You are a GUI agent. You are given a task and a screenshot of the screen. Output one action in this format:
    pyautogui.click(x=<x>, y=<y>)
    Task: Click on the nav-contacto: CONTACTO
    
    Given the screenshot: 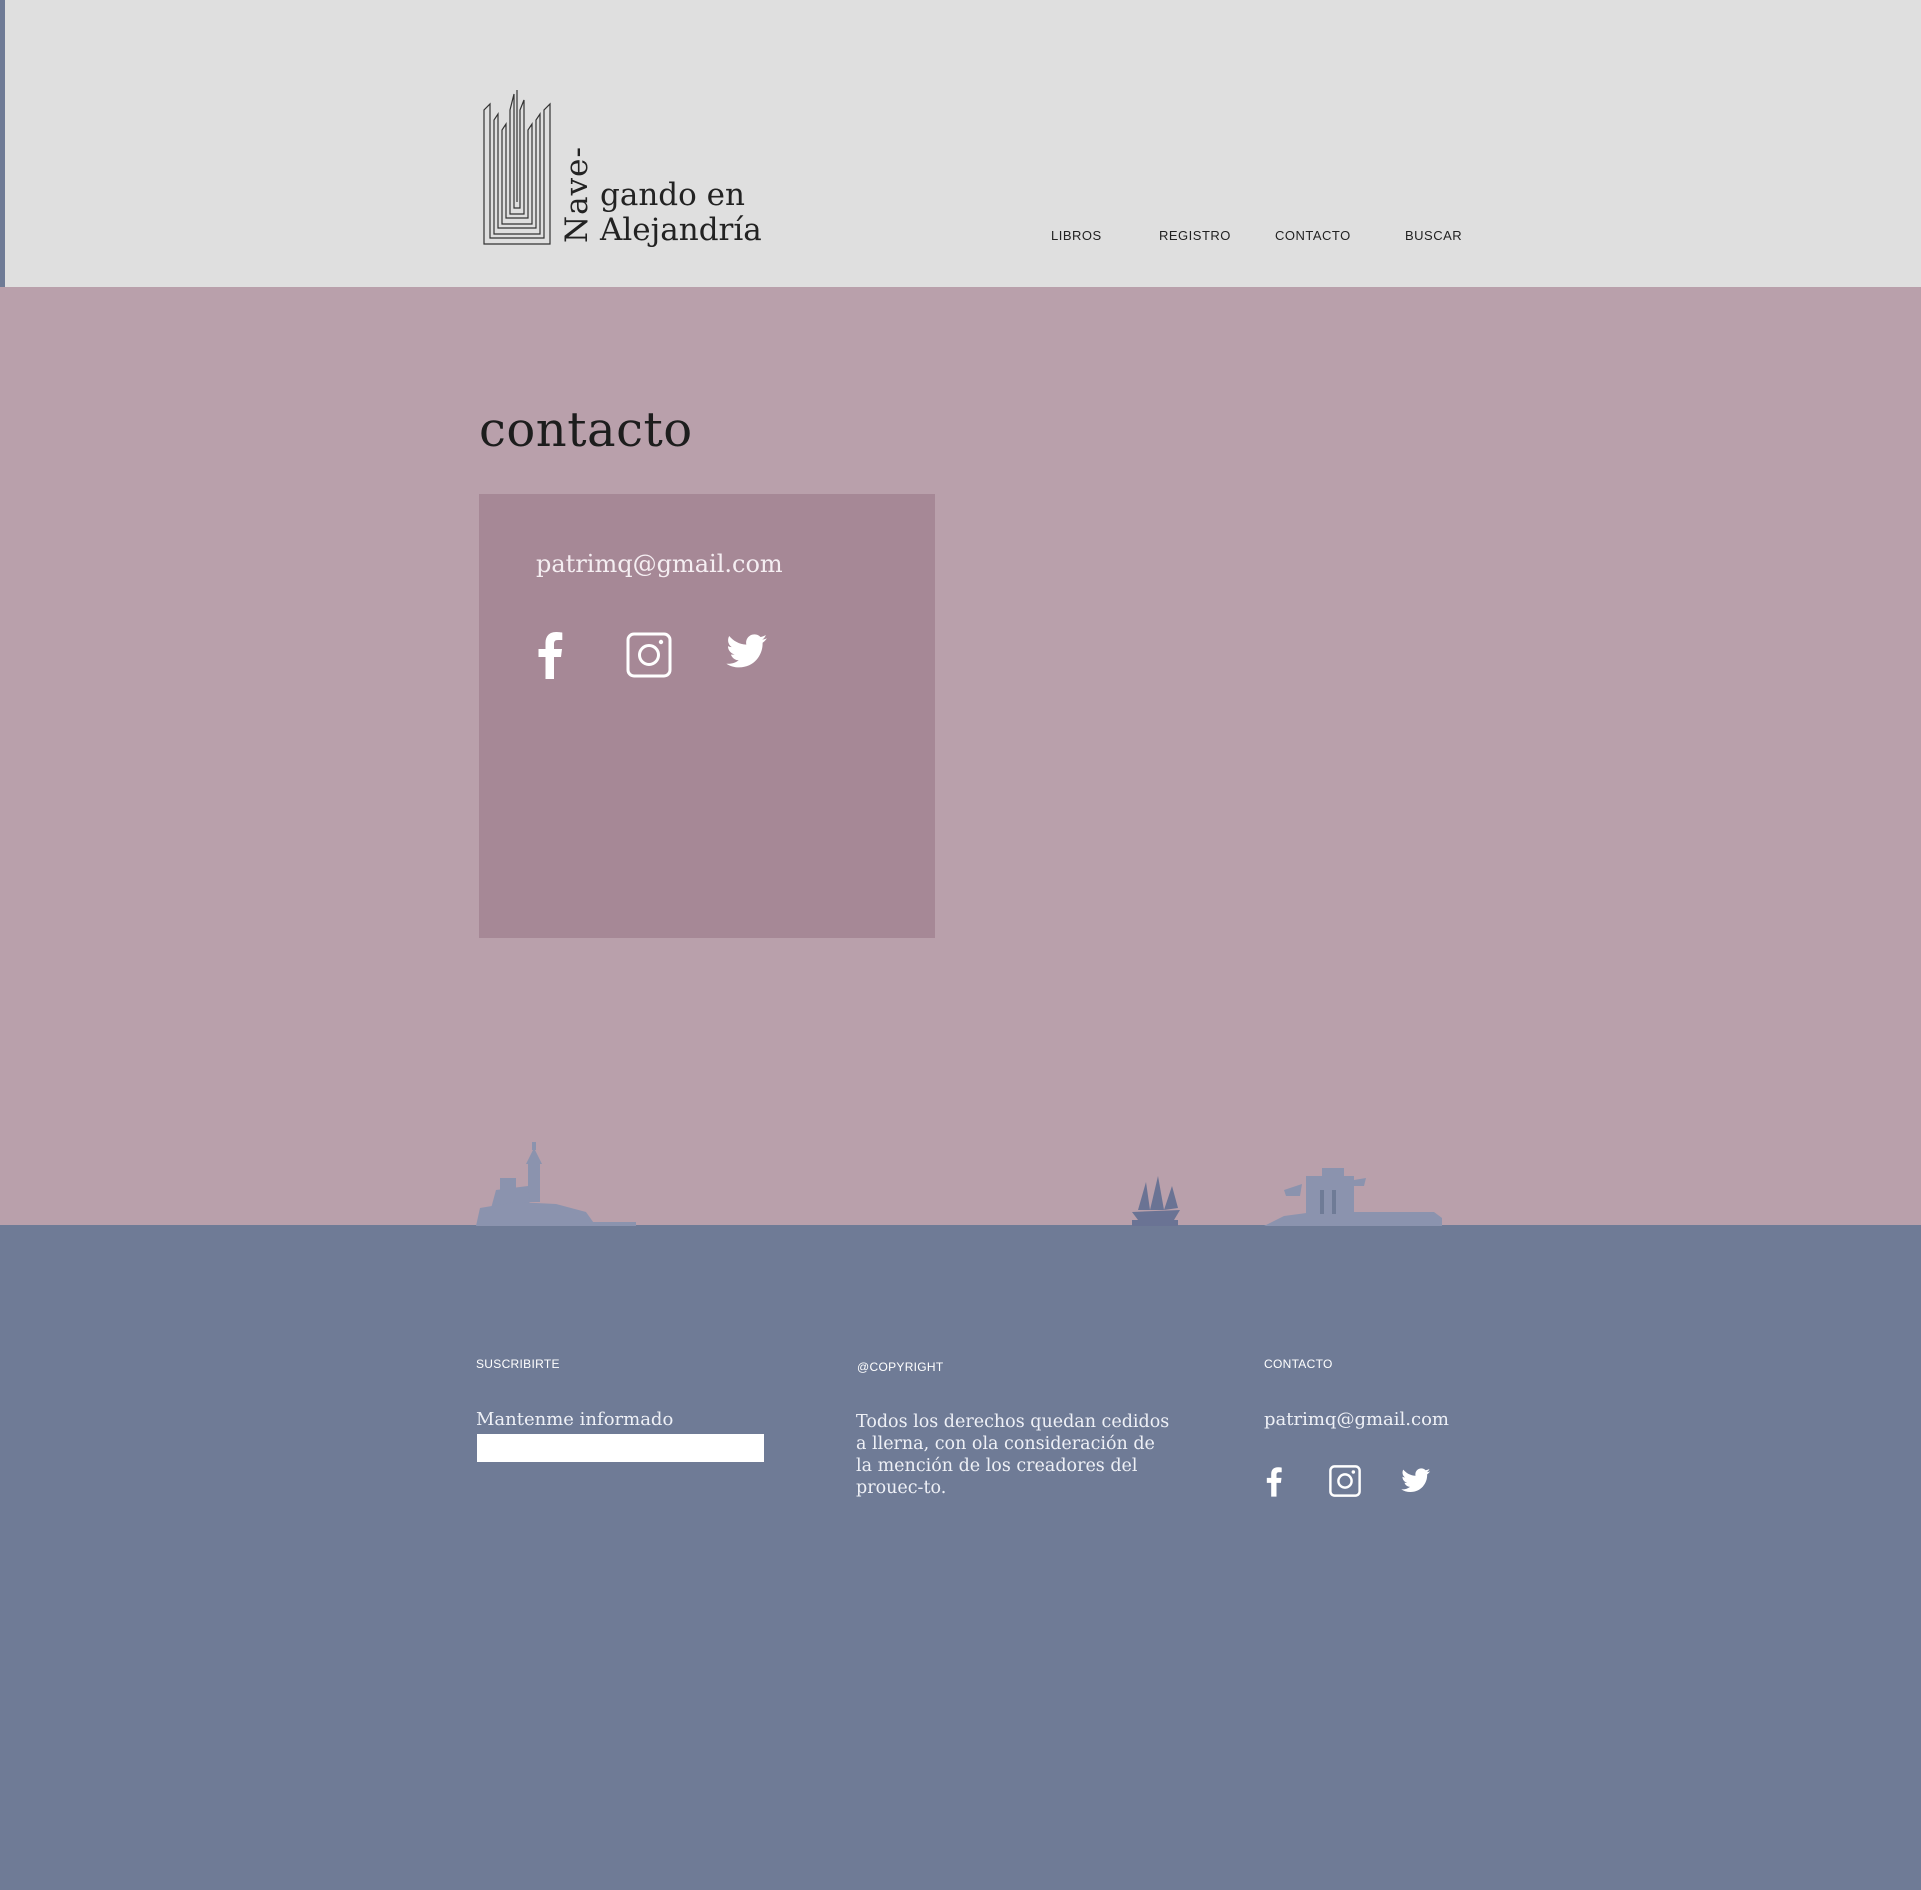 What is the action you would take?
    pyautogui.click(x=1313, y=235)
    